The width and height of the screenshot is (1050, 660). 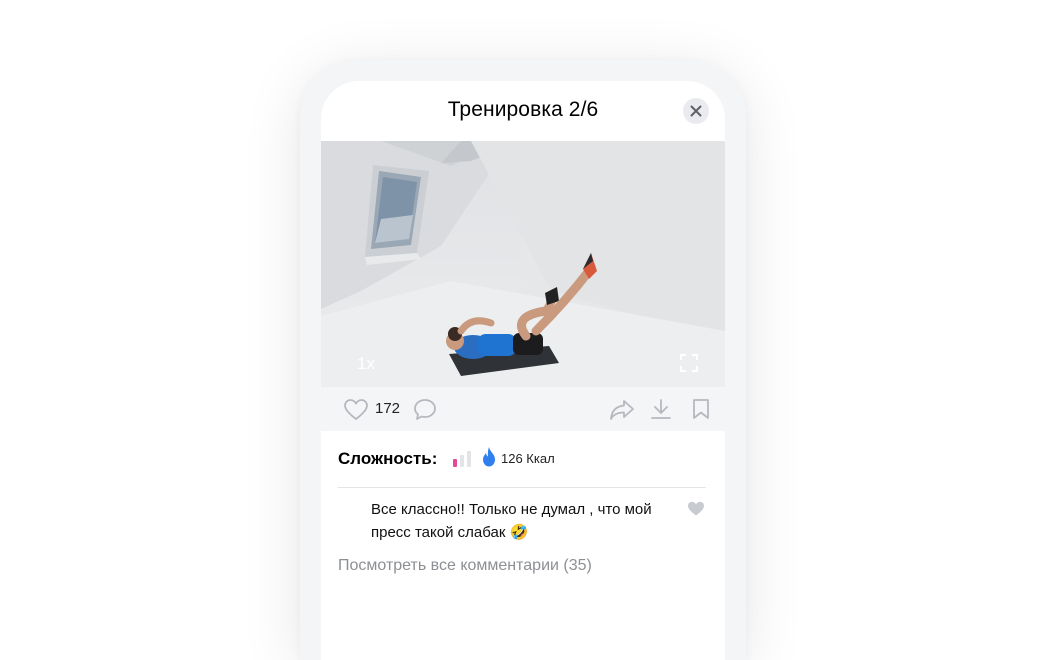 I want to click on page-title: Тренировка 2/6, so click(x=523, y=109).